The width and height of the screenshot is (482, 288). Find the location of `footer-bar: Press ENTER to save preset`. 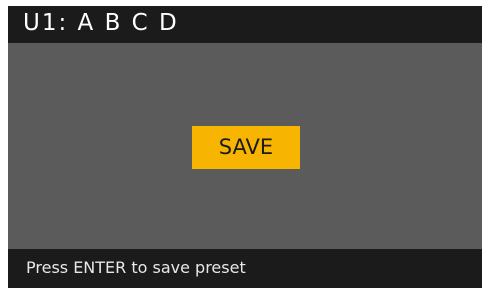

footer-bar: Press ENTER to save preset is located at coordinates (245, 268).